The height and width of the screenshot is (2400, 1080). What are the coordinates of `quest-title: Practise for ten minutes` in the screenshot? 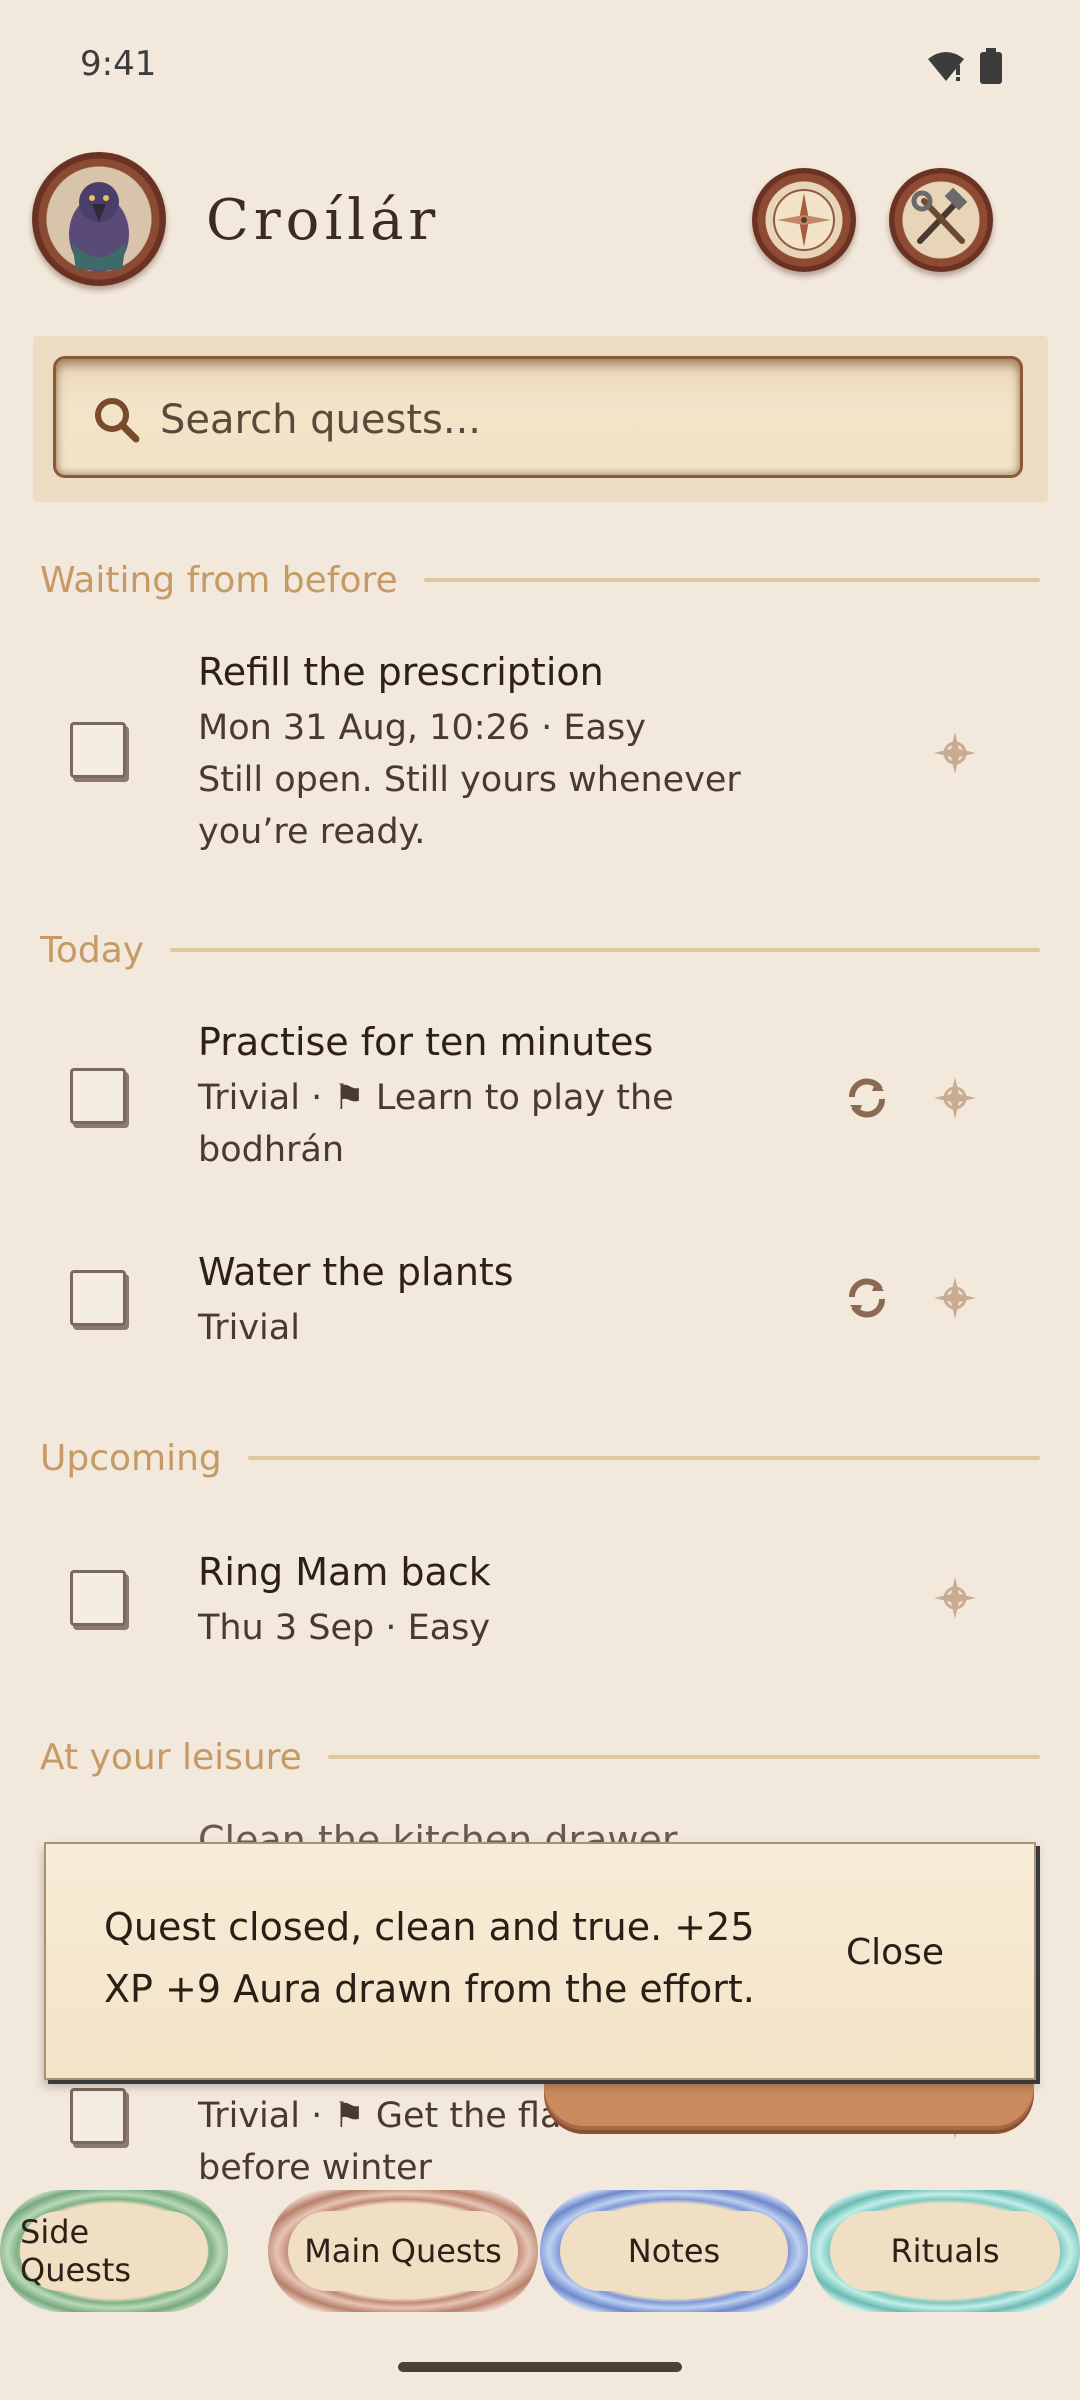 It's located at (426, 1042).